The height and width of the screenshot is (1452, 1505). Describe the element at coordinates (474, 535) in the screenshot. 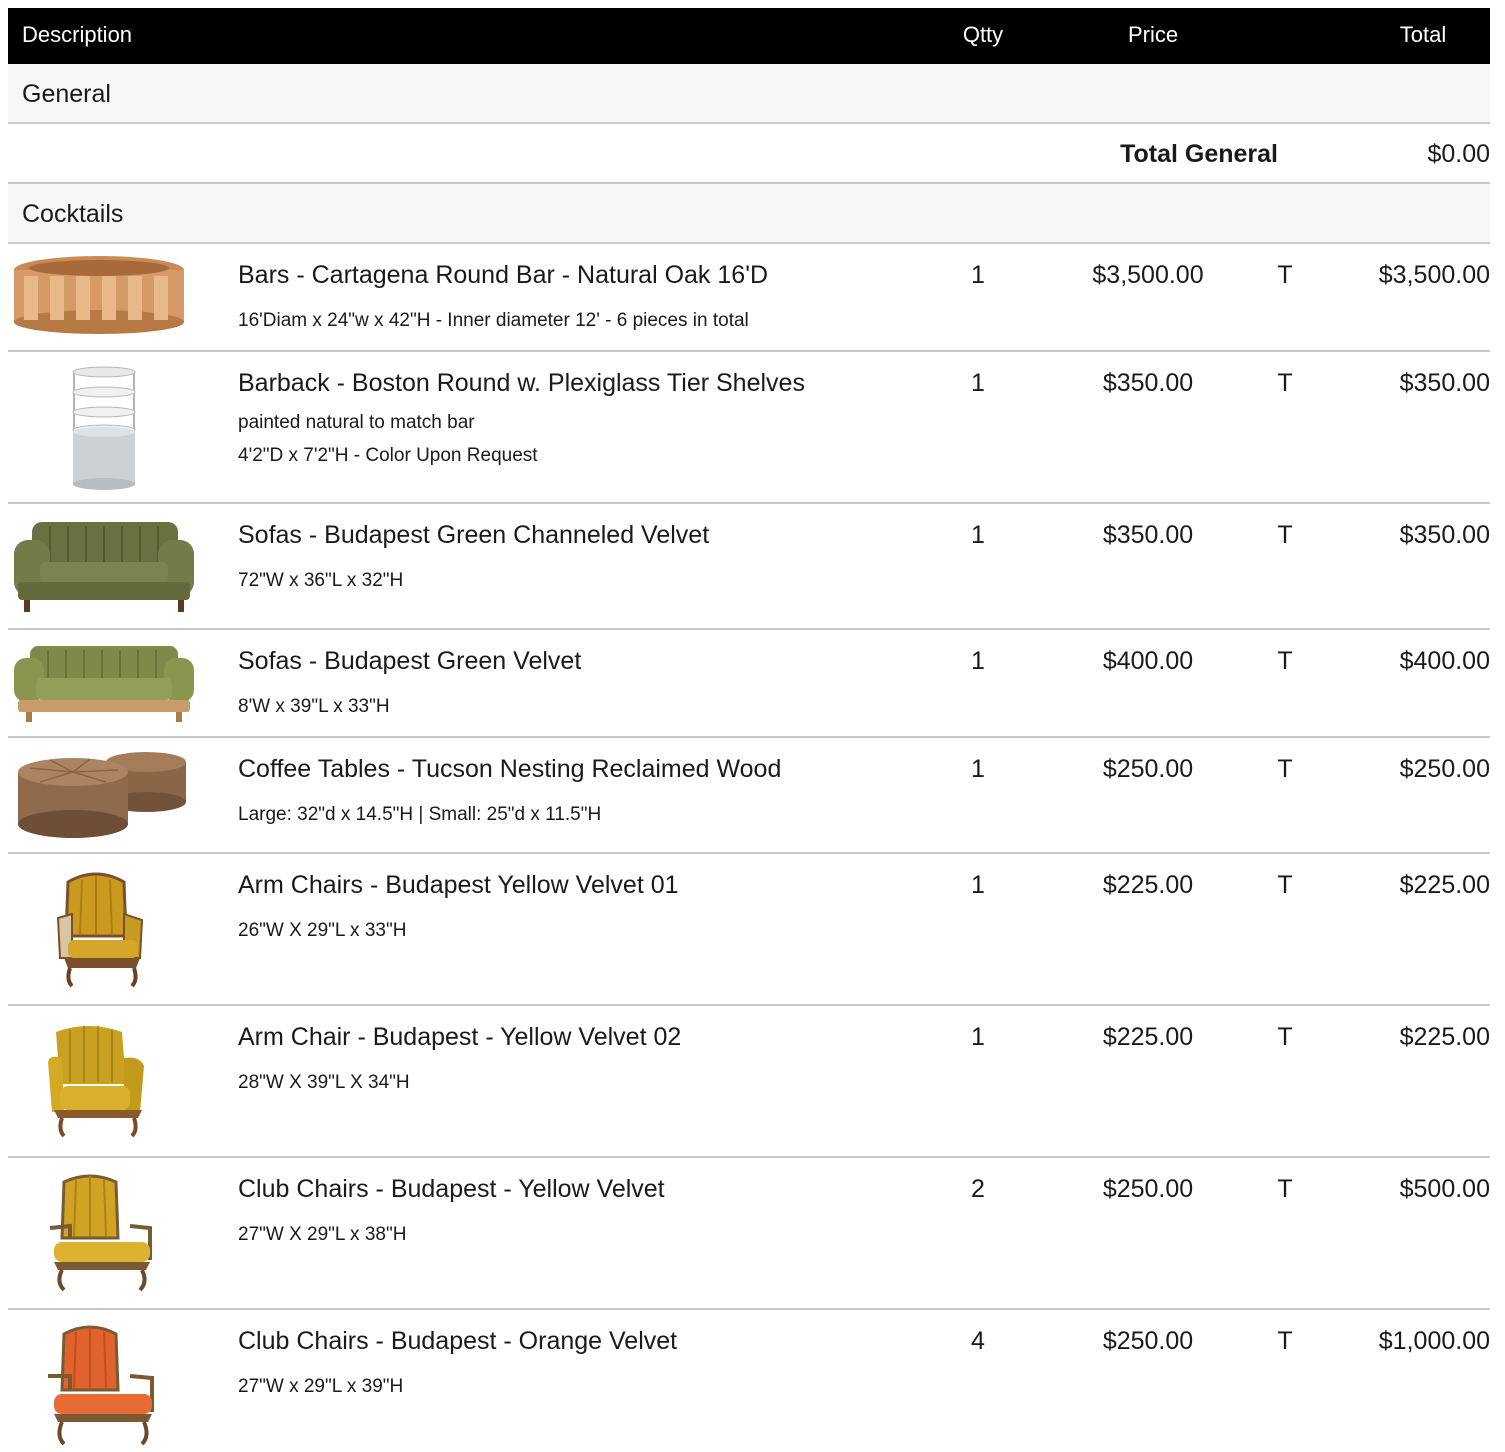

I see `item-name: Sofas - Budapest Green Channeled Velvet` at that location.